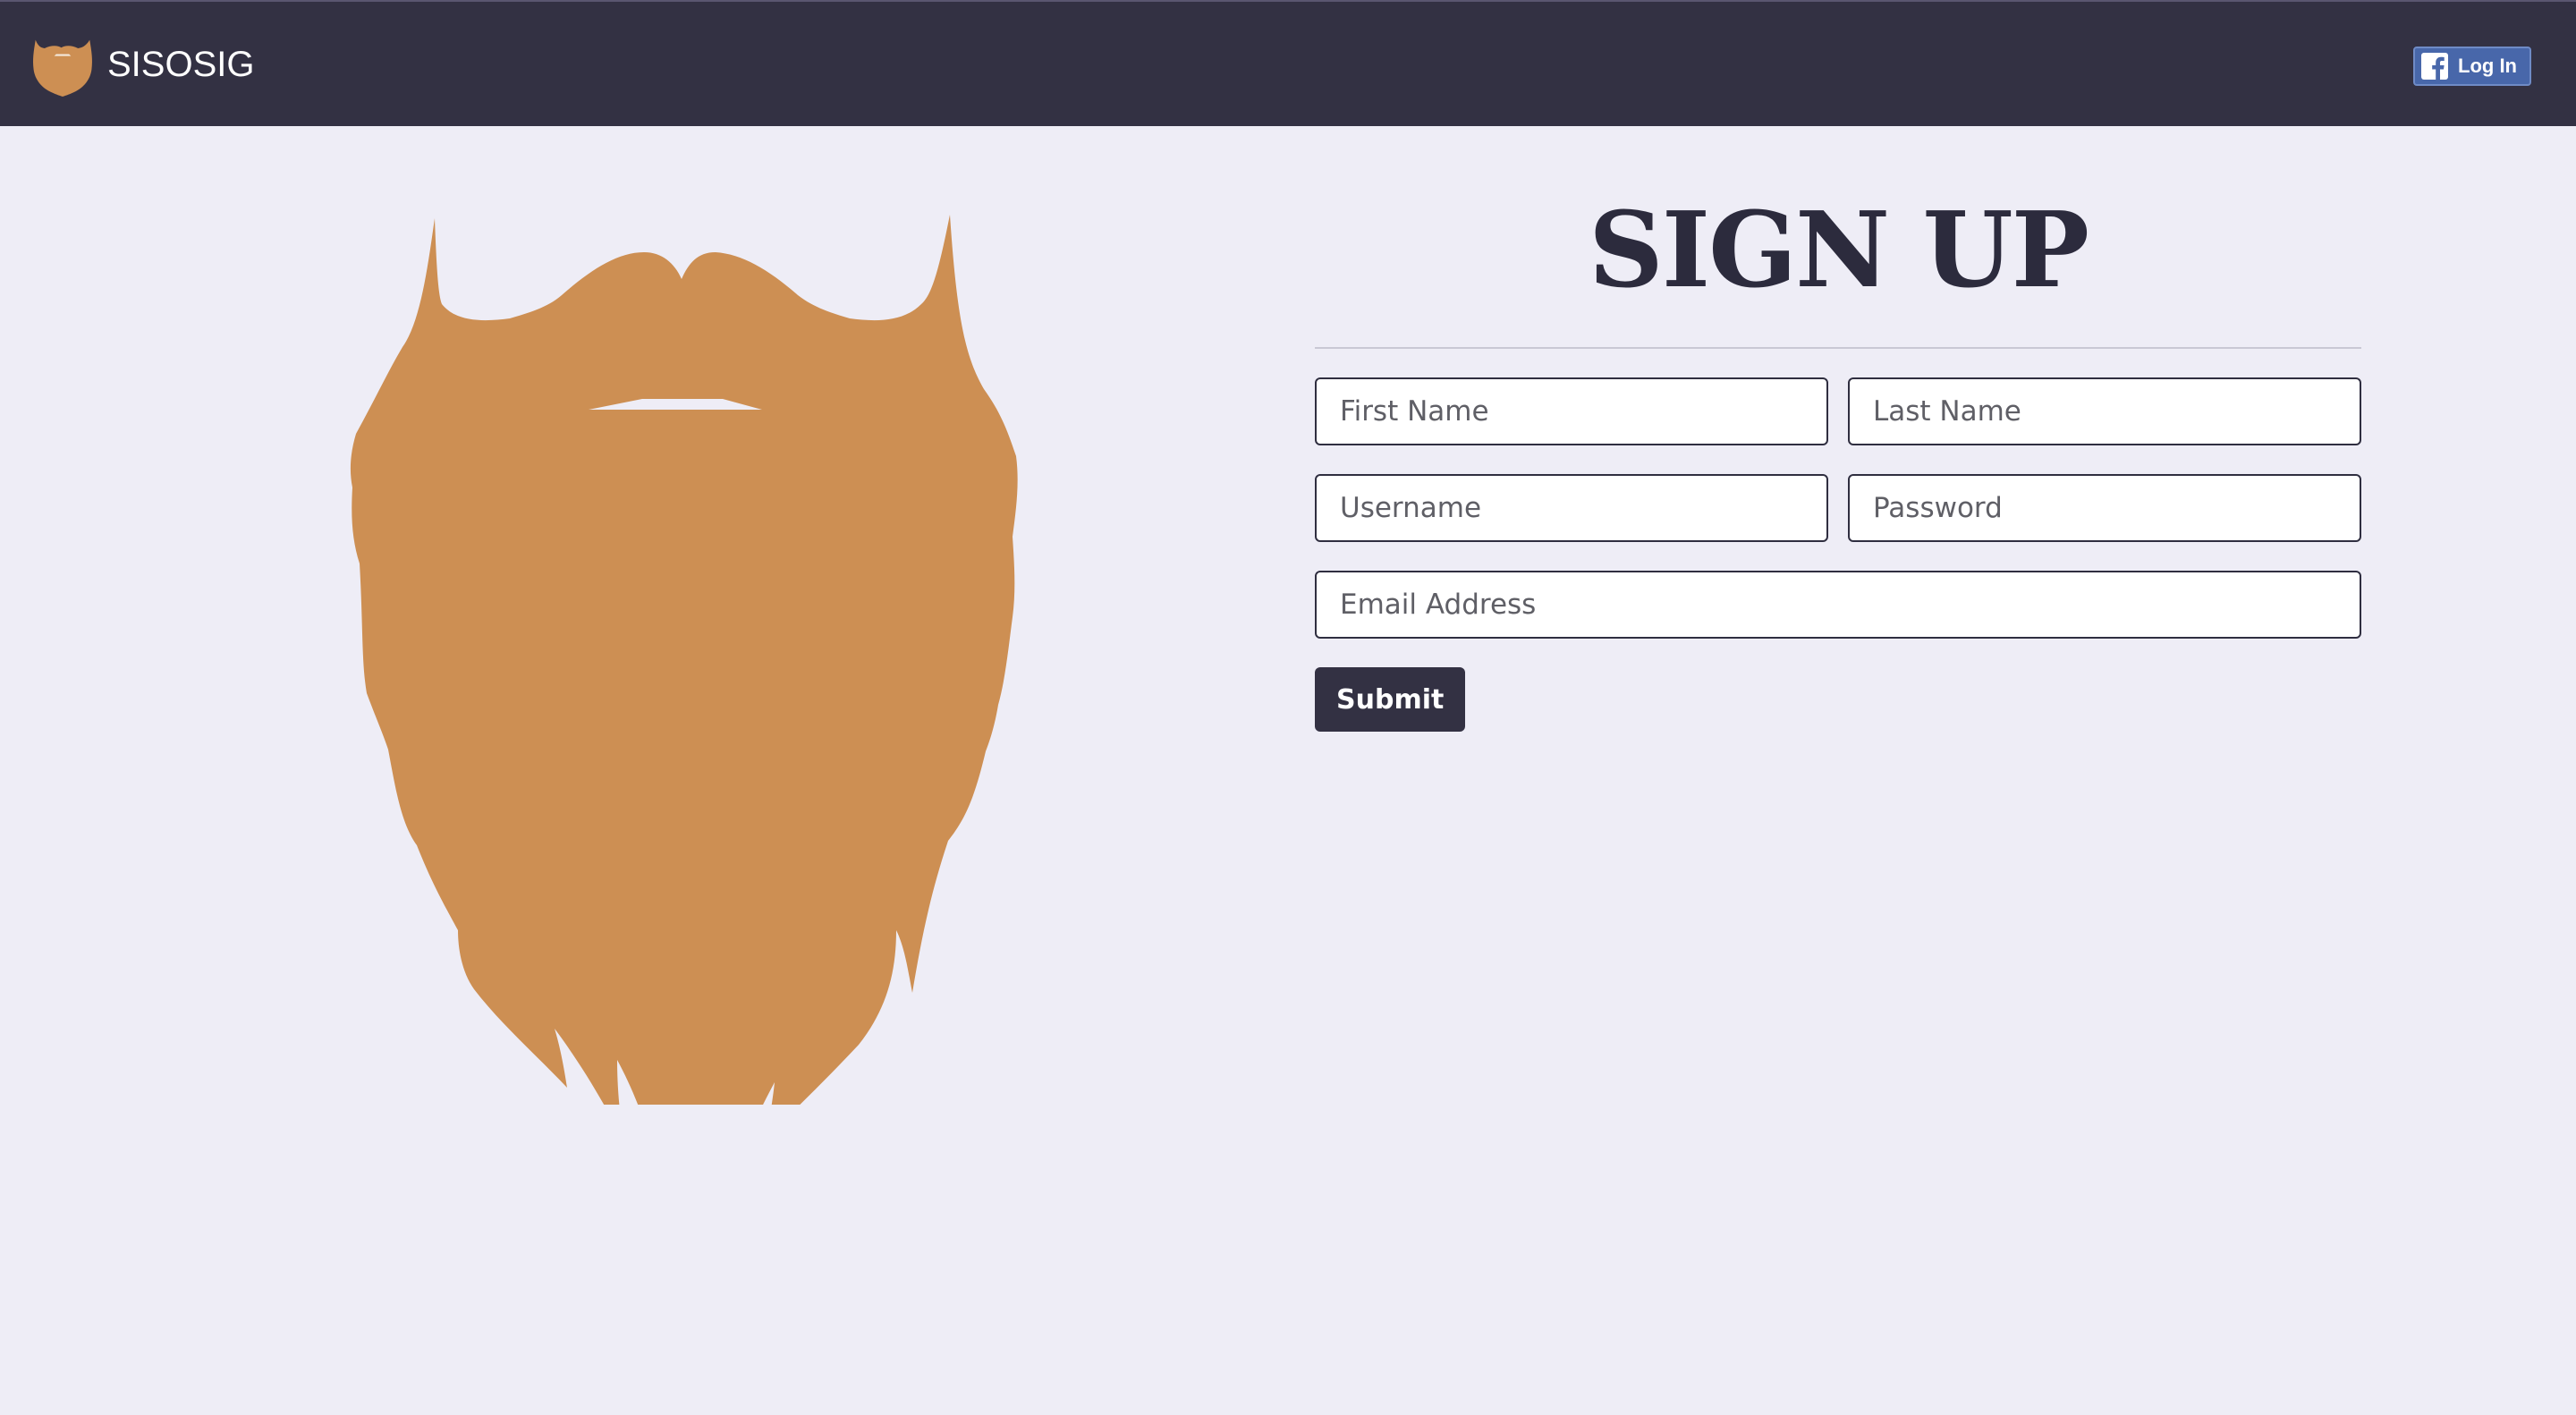 The height and width of the screenshot is (1415, 2576). I want to click on facebook-login-label: Log In, so click(2487, 66).